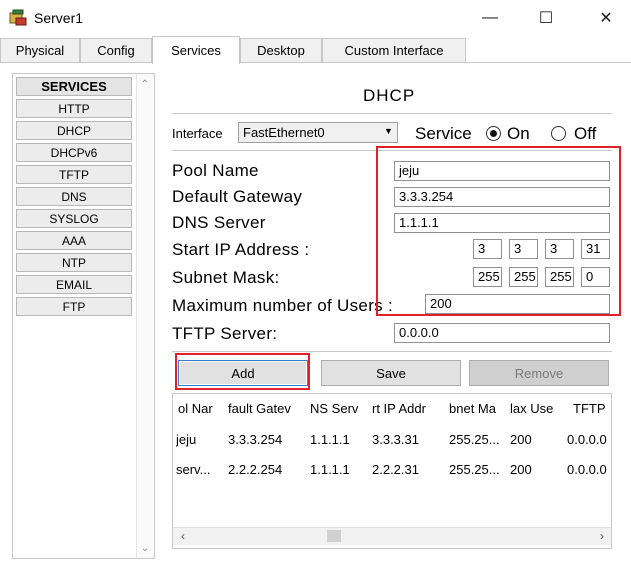  What do you see at coordinates (197, 133) in the screenshot?
I see `interface-label: Interface` at bounding box center [197, 133].